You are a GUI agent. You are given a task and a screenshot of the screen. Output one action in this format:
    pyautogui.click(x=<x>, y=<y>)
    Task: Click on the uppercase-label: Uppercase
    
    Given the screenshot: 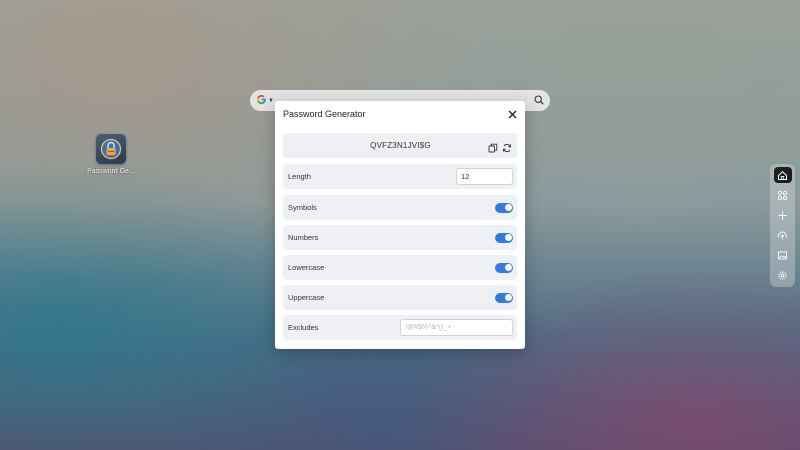 What is the action you would take?
    pyautogui.click(x=306, y=297)
    